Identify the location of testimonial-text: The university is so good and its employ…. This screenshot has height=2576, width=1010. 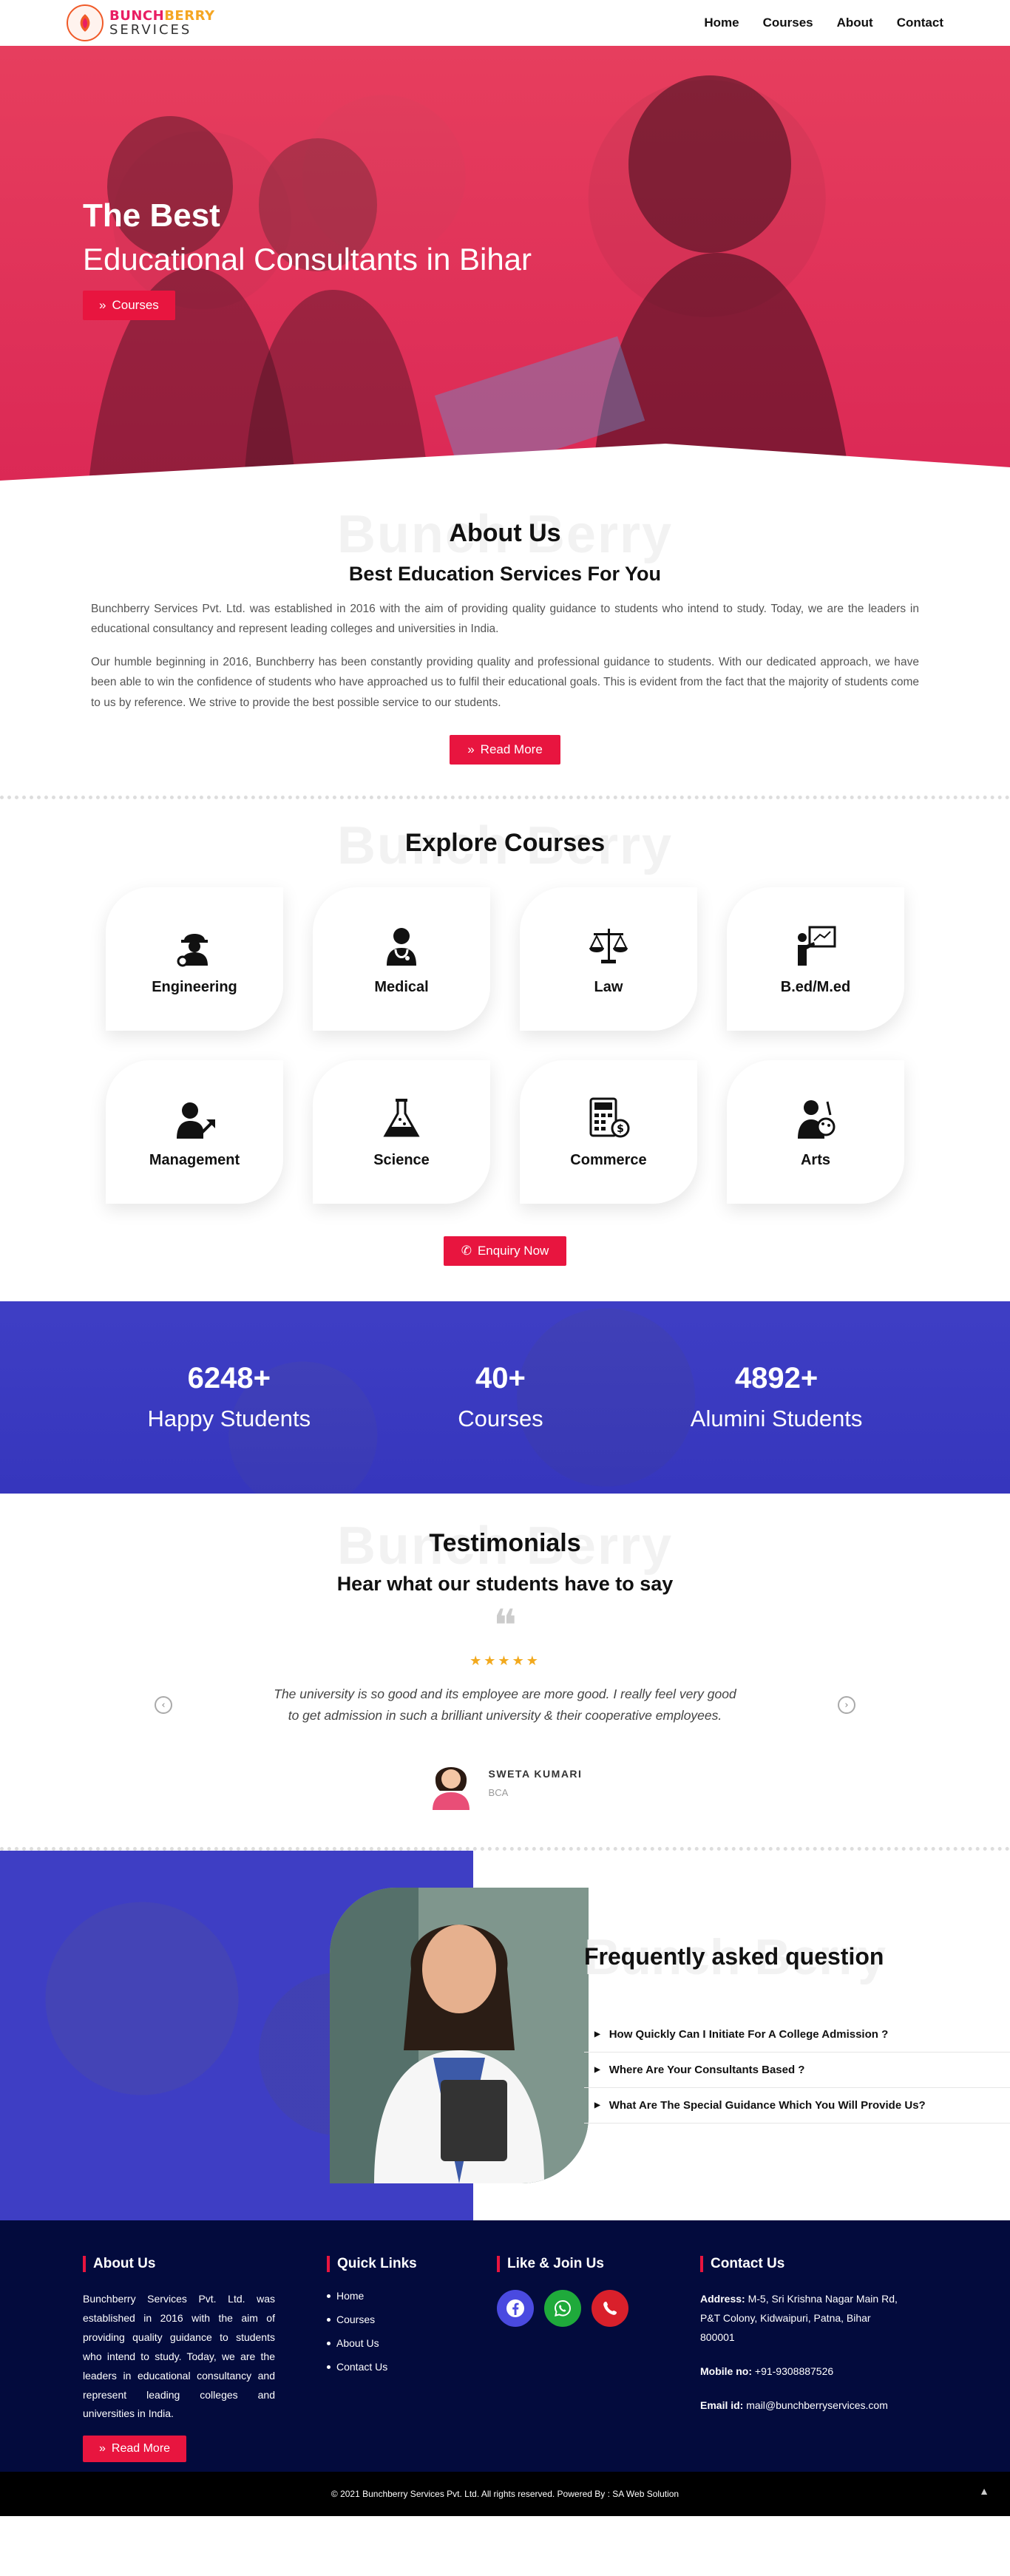
(505, 1704).